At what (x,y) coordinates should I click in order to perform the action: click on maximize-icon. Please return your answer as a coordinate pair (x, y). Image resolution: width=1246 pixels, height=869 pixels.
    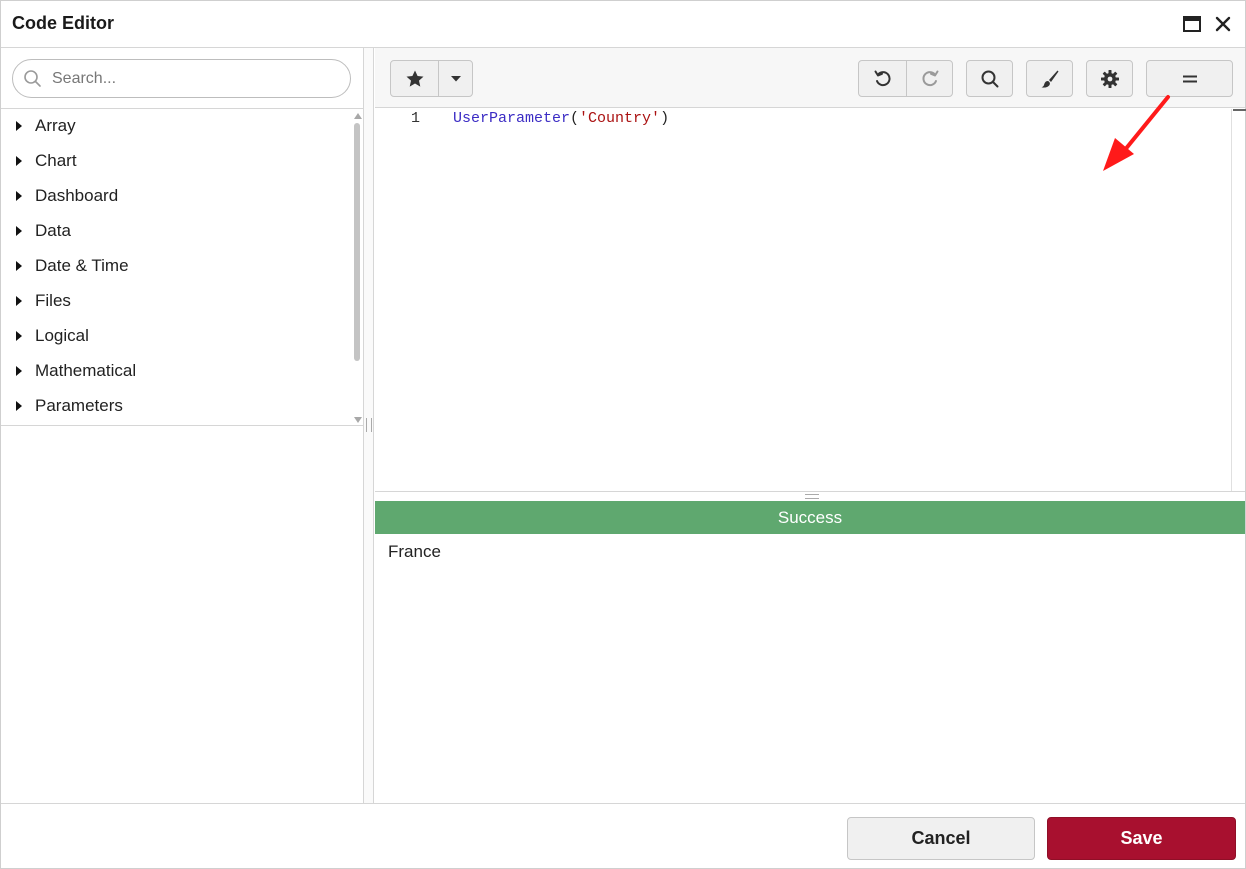
    Looking at the image, I should click on (1192, 24).